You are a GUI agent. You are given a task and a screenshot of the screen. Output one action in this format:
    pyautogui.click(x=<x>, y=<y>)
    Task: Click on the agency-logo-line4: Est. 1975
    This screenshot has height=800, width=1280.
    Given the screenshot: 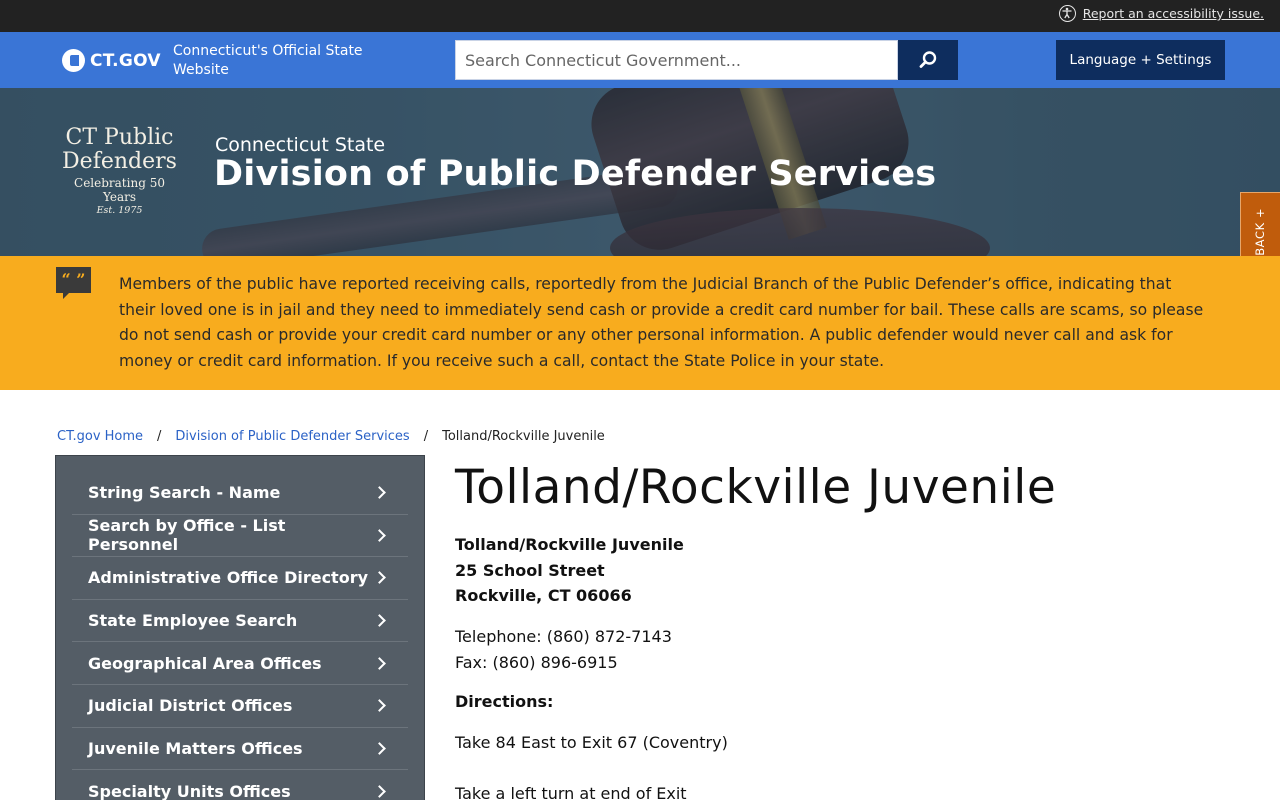 What is the action you would take?
    pyautogui.click(x=119, y=210)
    